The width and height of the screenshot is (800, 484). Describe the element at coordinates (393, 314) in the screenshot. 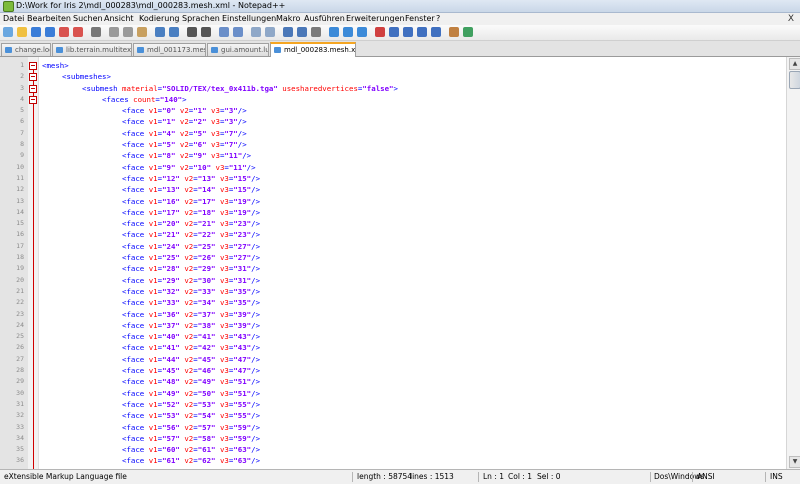

I see `code-line: 23 <face v1="36" v2="37" v3="39"/>` at that location.